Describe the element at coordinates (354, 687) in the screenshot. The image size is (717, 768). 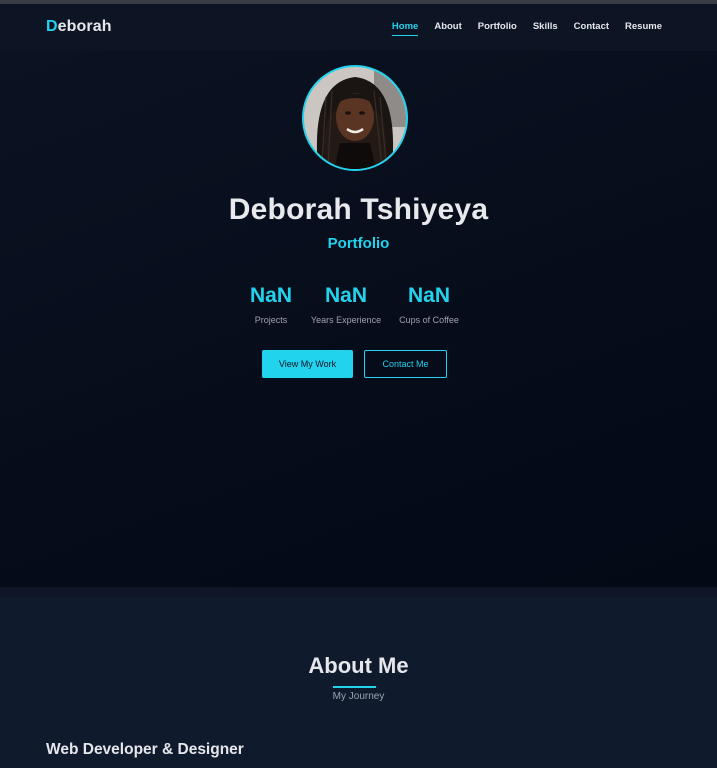
I see `about-title-underline` at that location.